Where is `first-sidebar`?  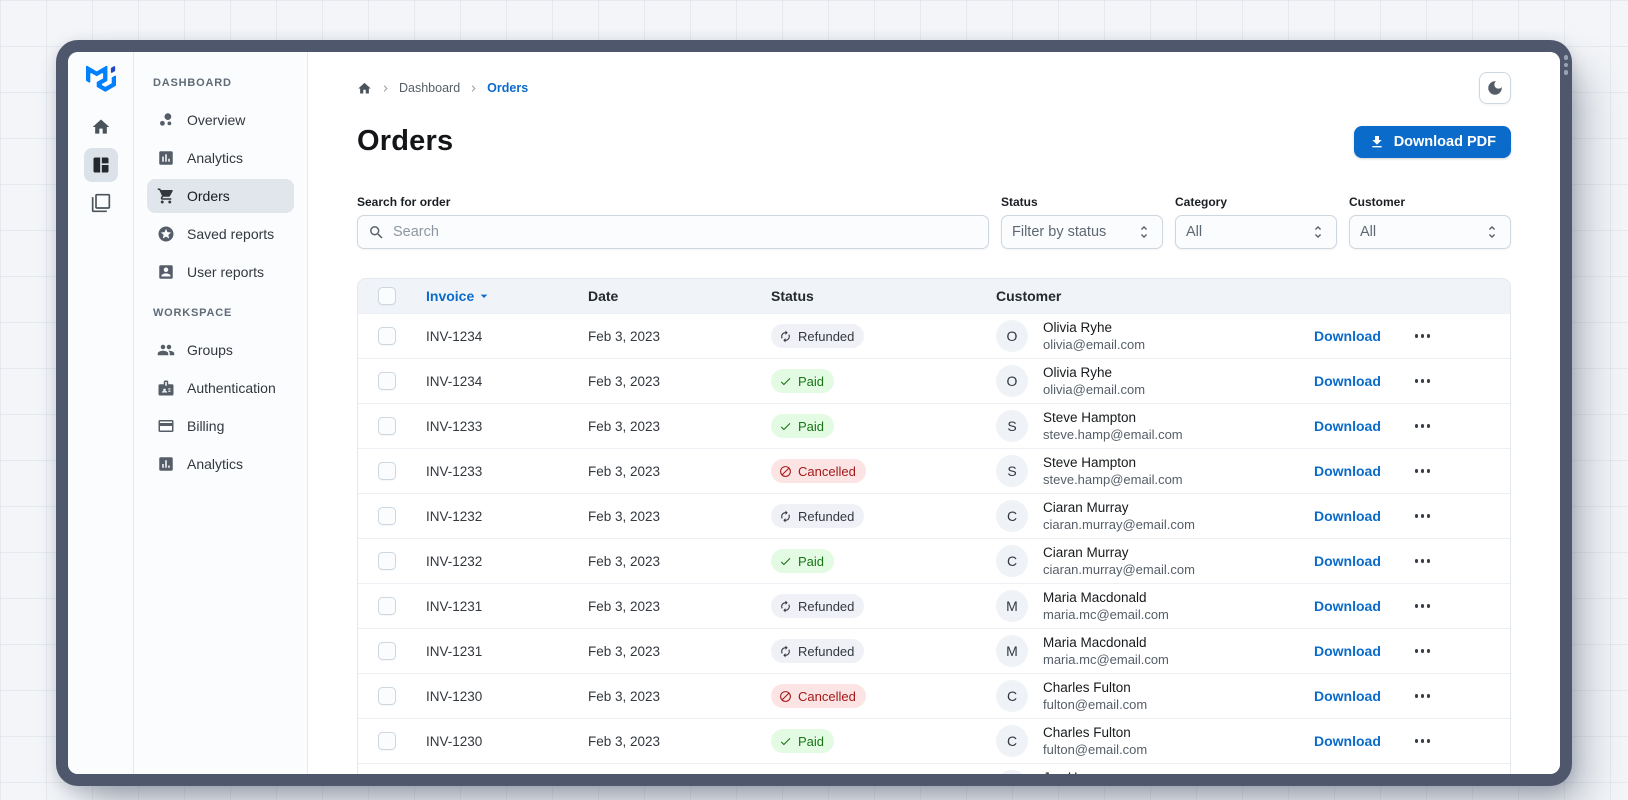 first-sidebar is located at coordinates (101, 413).